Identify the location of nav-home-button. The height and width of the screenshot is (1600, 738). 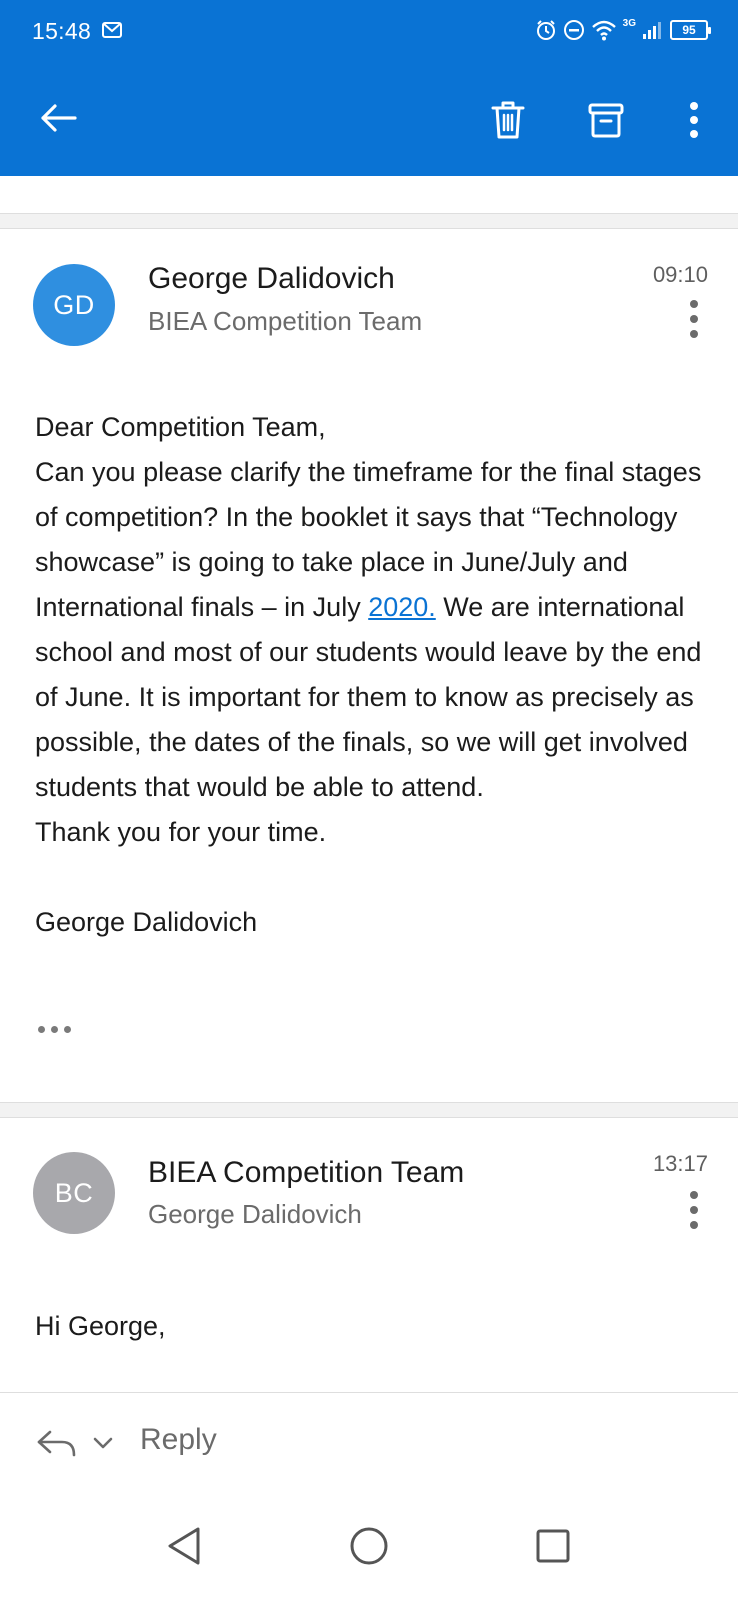
(369, 1546).